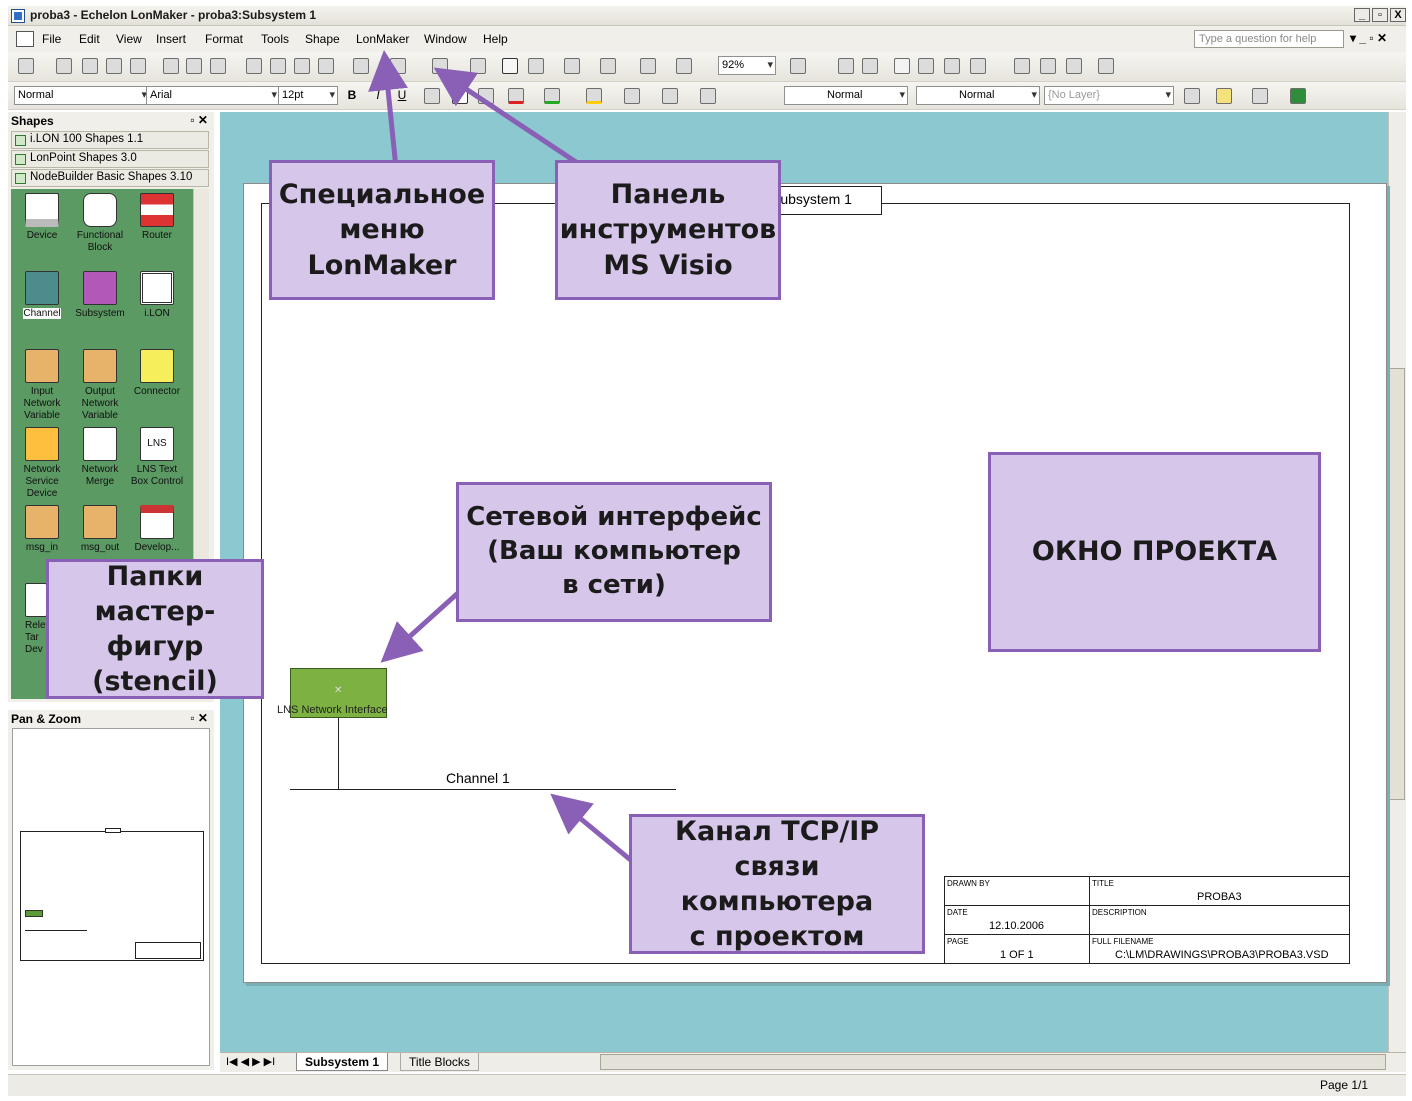 The height and width of the screenshot is (1101, 1412). I want to click on help-icon, so click(798, 66).